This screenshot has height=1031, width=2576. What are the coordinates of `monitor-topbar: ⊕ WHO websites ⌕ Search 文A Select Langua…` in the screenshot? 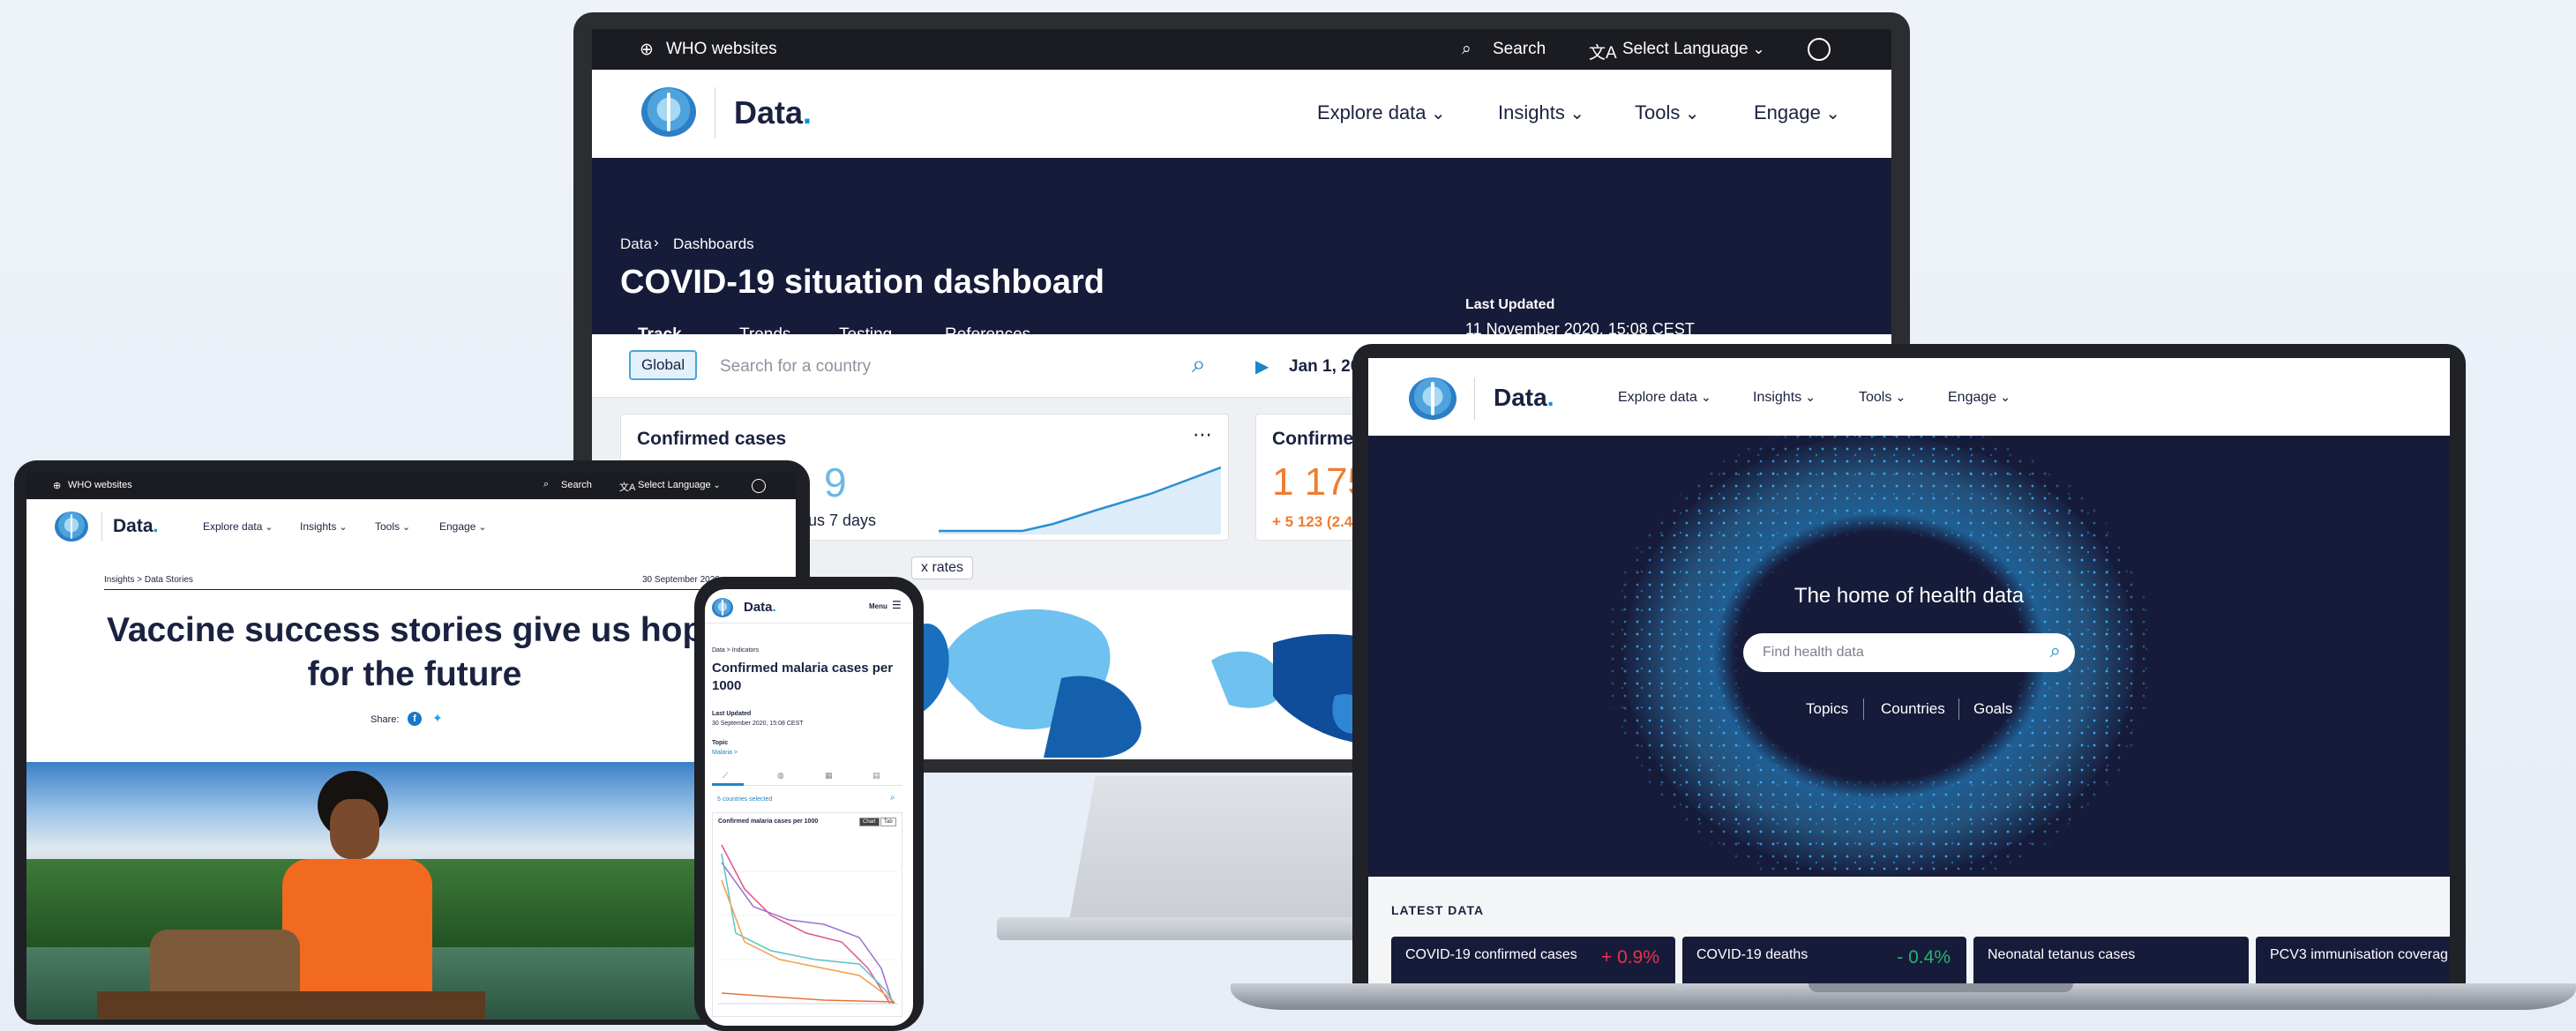 It's located at (1242, 49).